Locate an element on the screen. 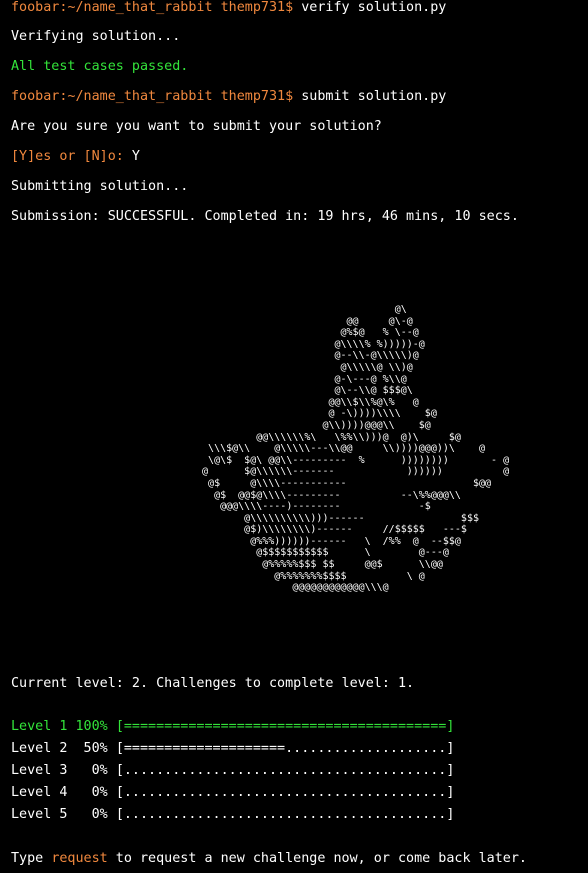 This screenshot has height=873, width=588. level-label: Level 4 0% is located at coordinates (59, 792).